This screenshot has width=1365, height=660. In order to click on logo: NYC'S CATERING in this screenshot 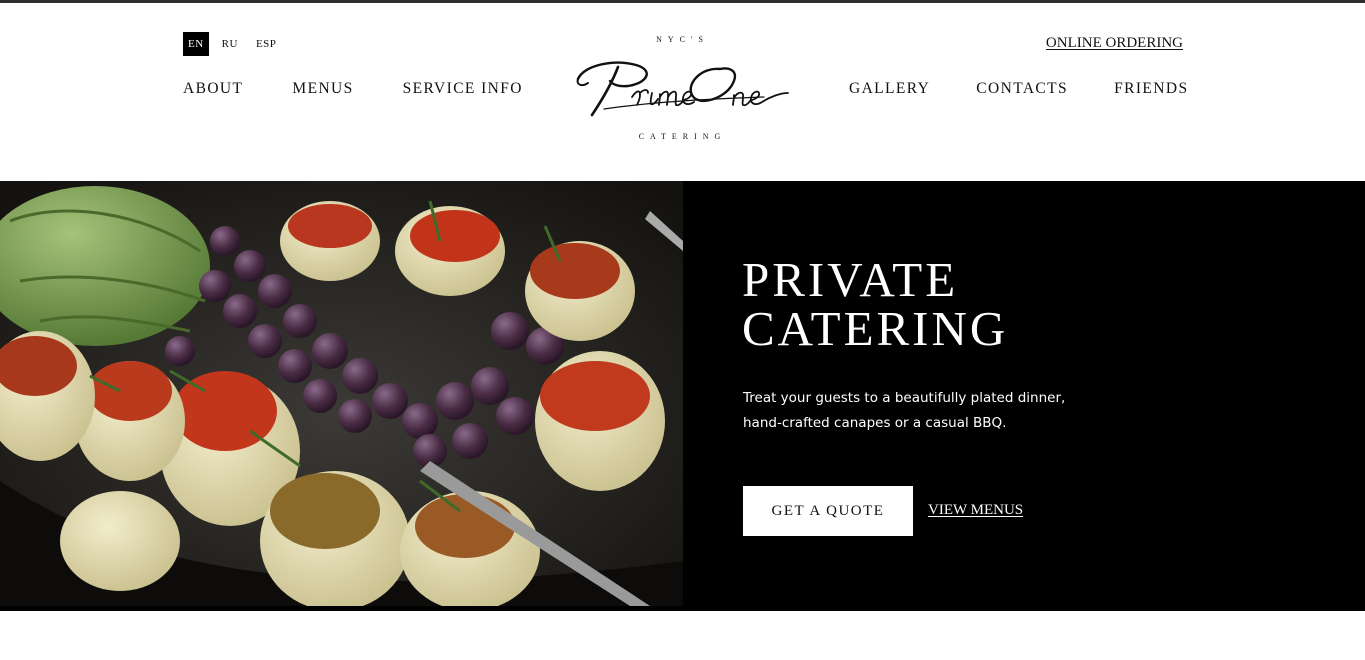, I will do `click(682, 90)`.